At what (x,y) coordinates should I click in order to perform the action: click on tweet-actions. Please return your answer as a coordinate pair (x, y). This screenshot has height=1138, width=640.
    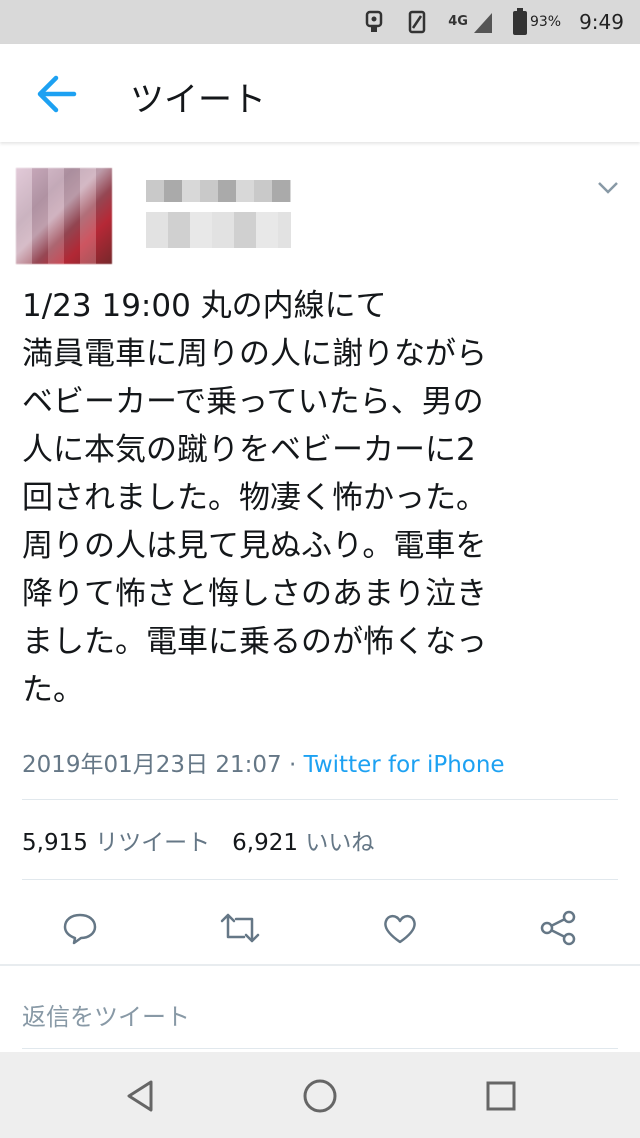
    Looking at the image, I should click on (320, 934).